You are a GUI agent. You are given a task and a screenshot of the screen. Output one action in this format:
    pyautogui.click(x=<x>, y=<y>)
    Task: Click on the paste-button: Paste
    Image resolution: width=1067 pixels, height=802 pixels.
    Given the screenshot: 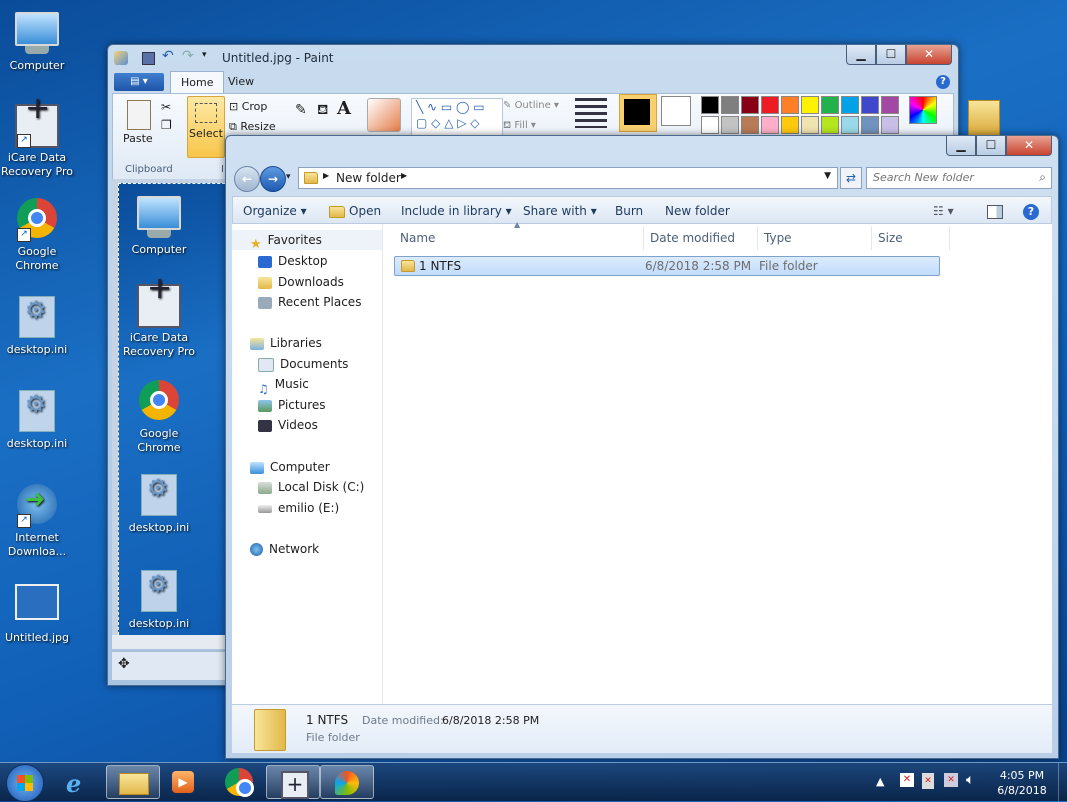 What is the action you would take?
    pyautogui.click(x=138, y=138)
    